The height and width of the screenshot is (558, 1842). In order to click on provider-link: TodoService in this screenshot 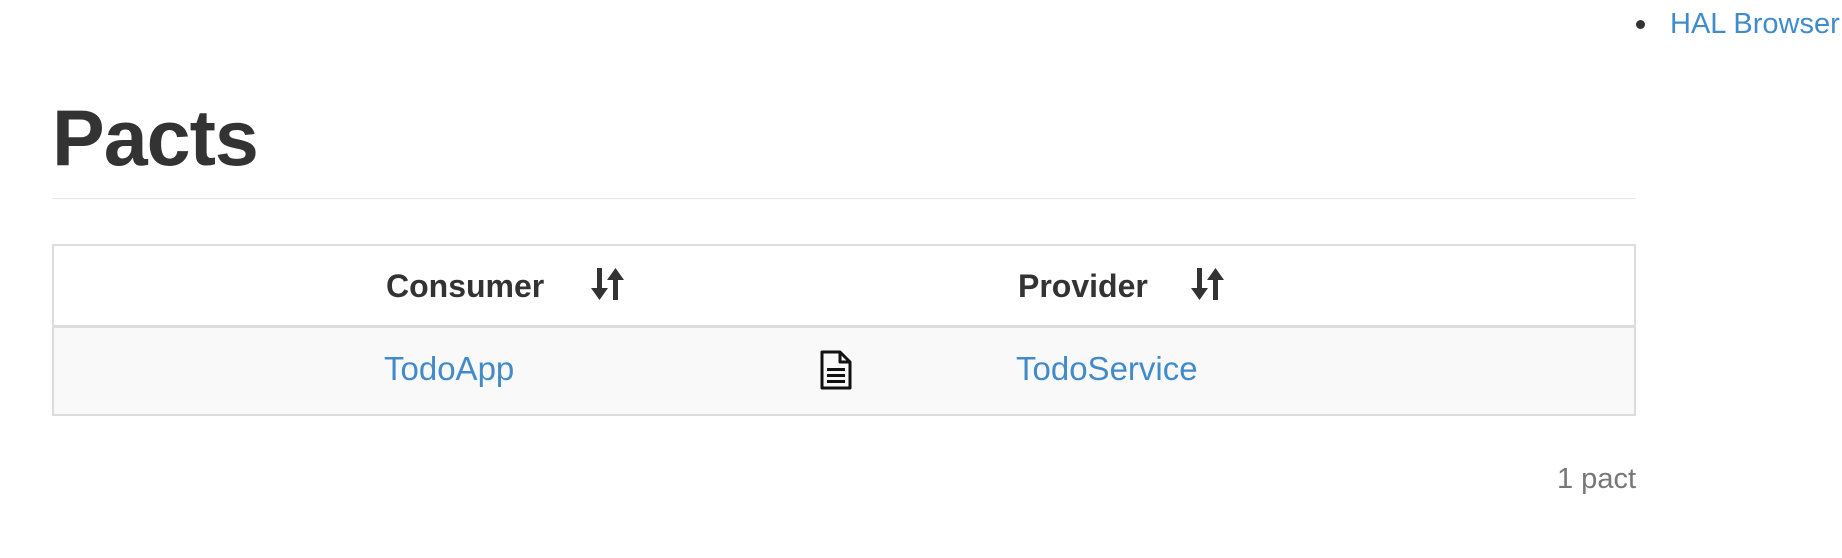, I will do `click(1107, 369)`.